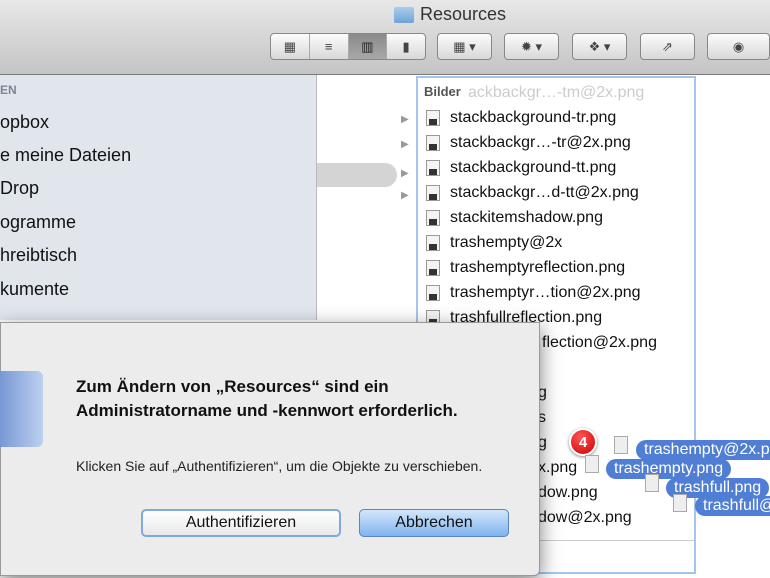  Describe the element at coordinates (540, 142) in the screenshot. I see `file-name: stackbackgr…-tr@2x.png` at that location.